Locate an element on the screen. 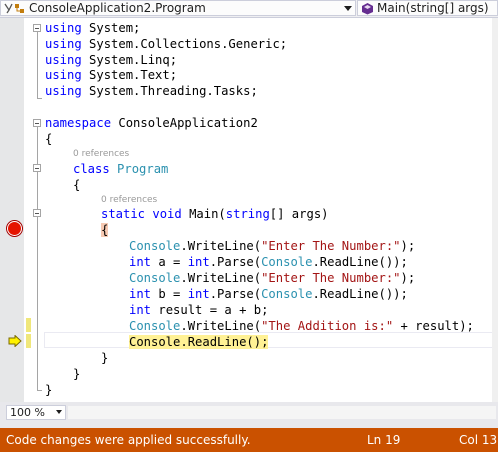 Image resolution: width=498 pixels, height=452 pixels. zoom-level: 100 % is located at coordinates (27, 412).